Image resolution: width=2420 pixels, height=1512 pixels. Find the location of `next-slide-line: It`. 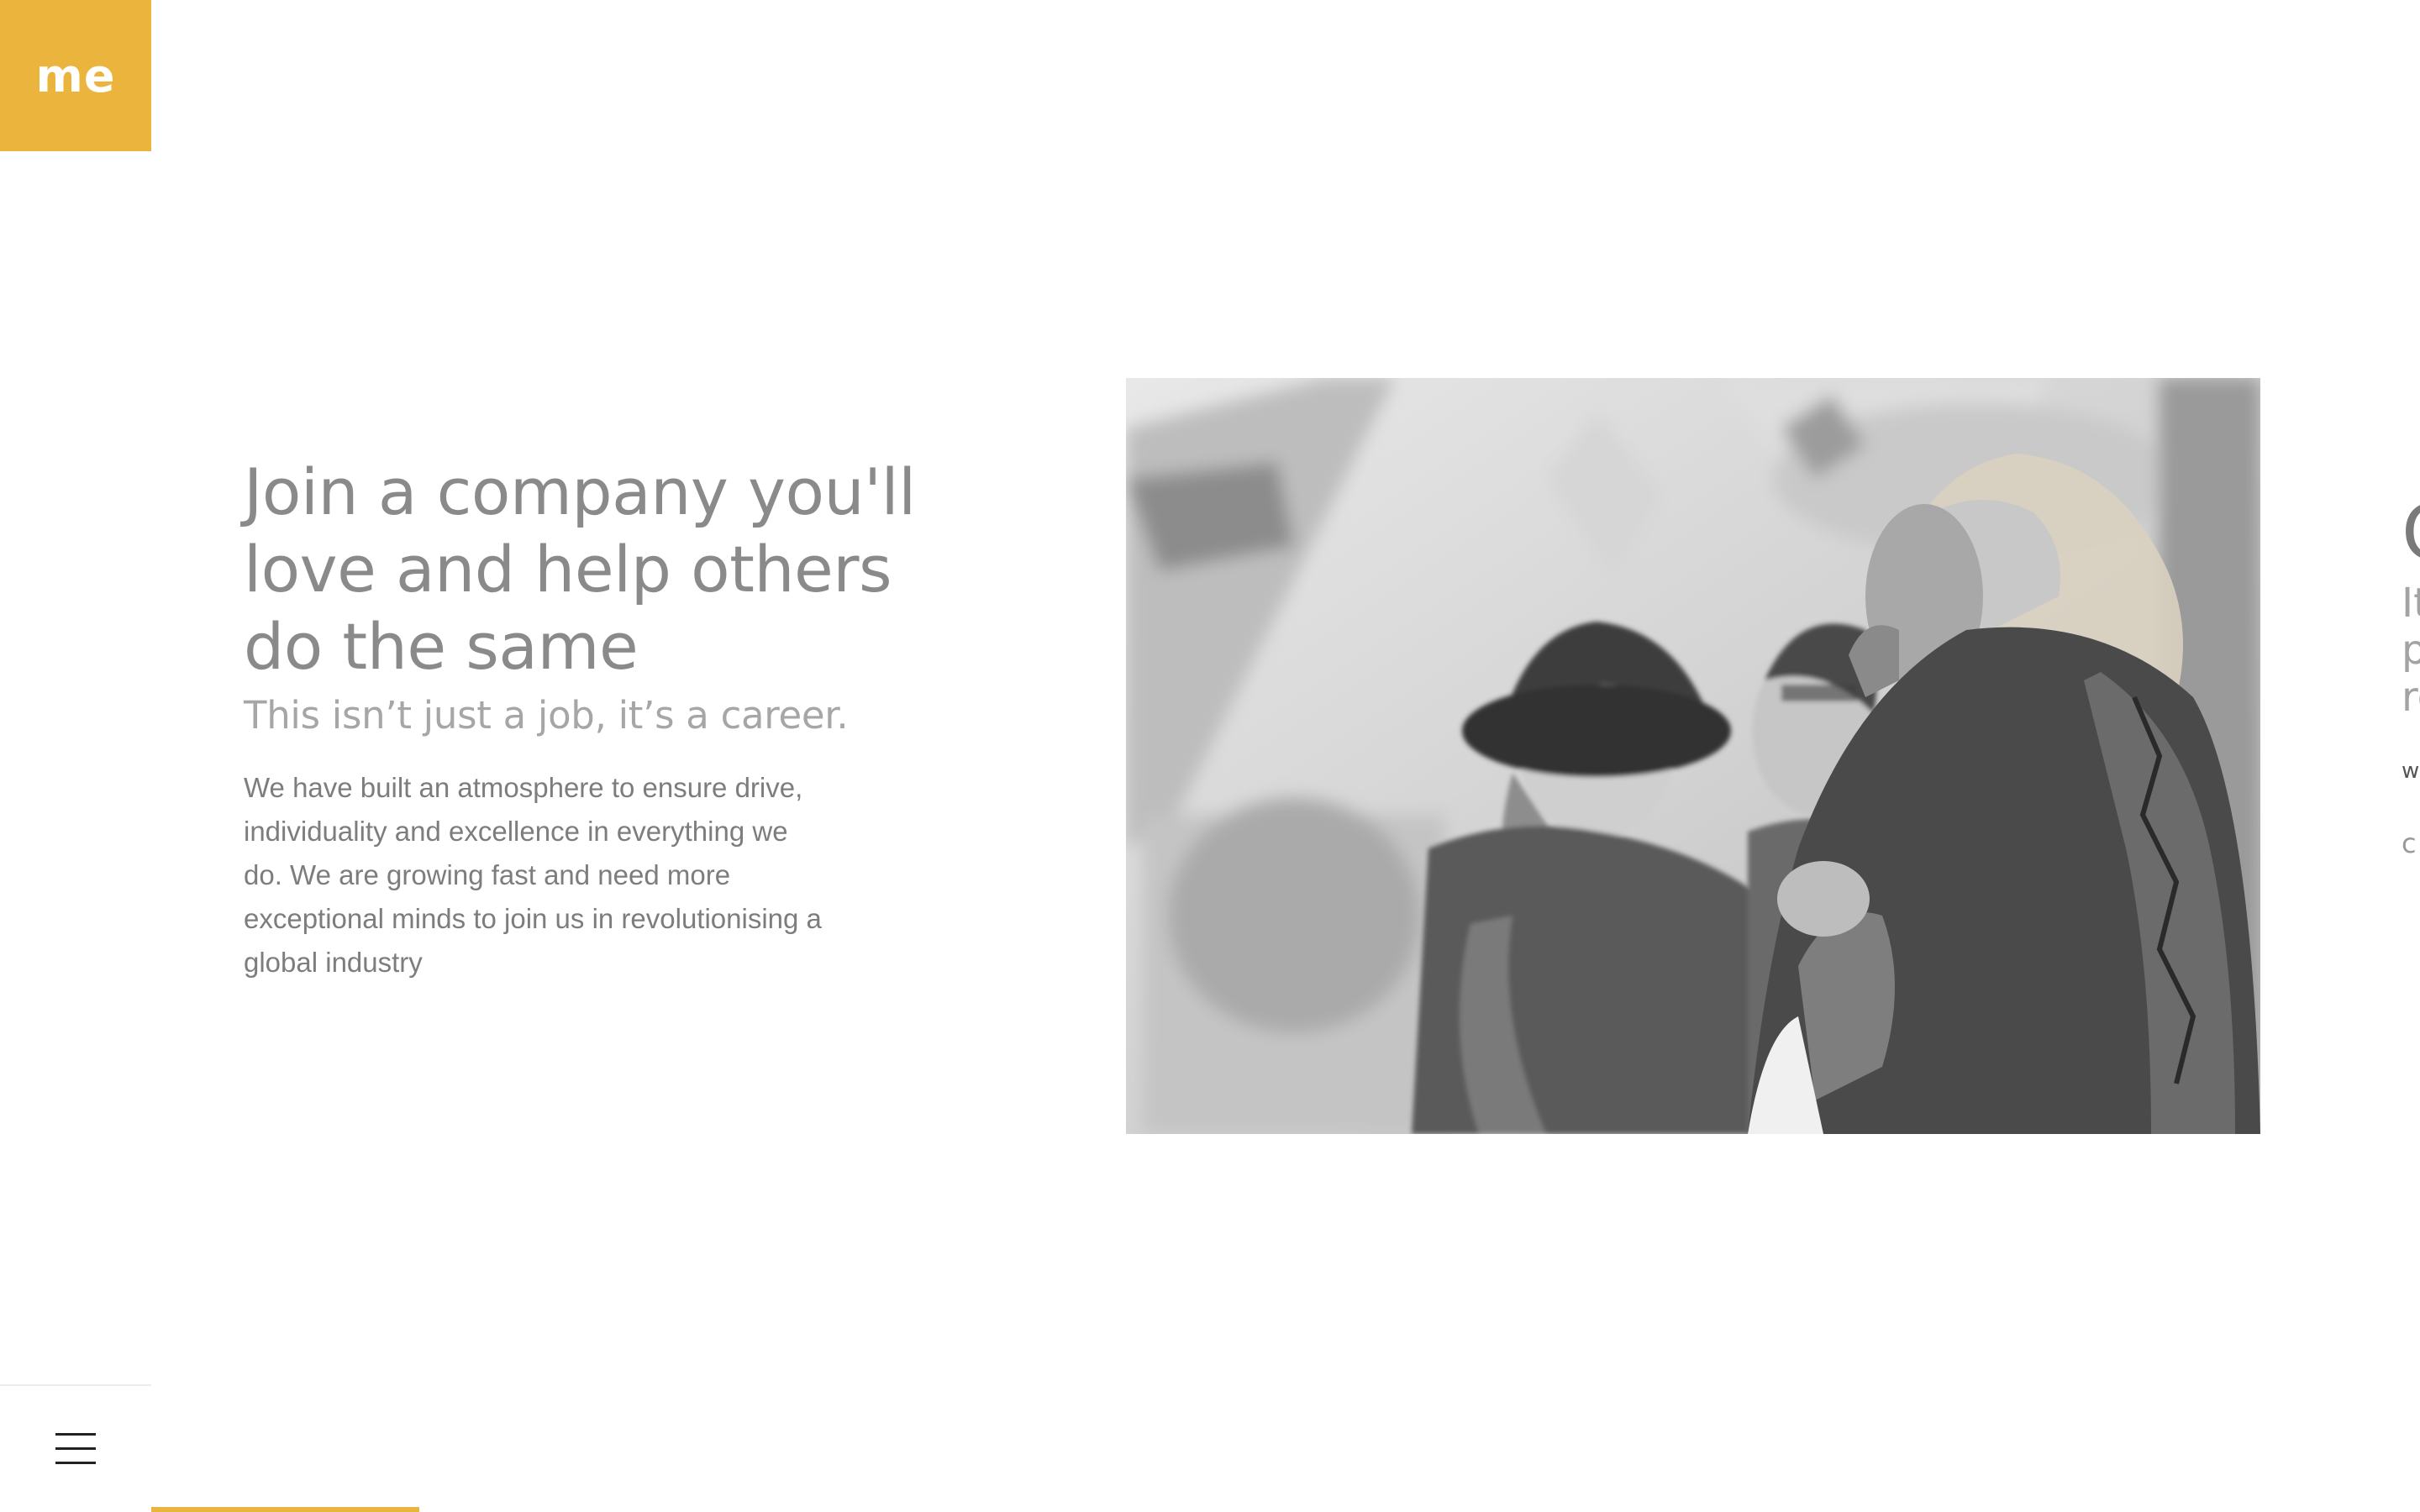

next-slide-line: It is located at coordinates (2411, 603).